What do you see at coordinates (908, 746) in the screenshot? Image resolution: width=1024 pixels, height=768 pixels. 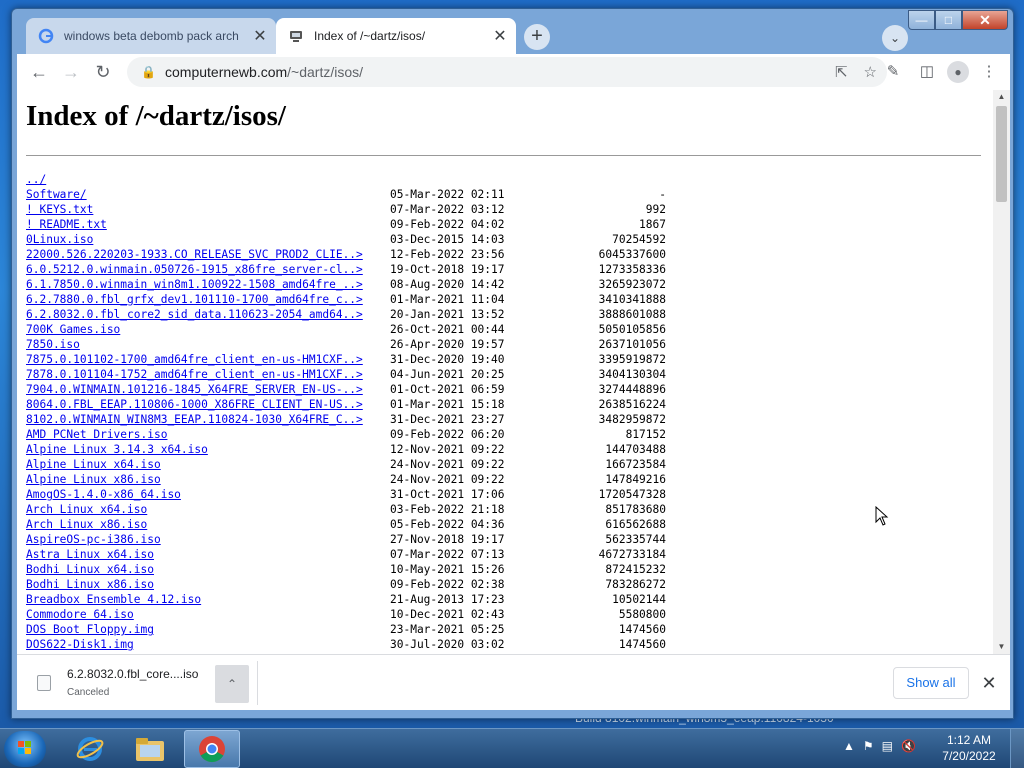 I see `volume-muted-icon: 🔇` at bounding box center [908, 746].